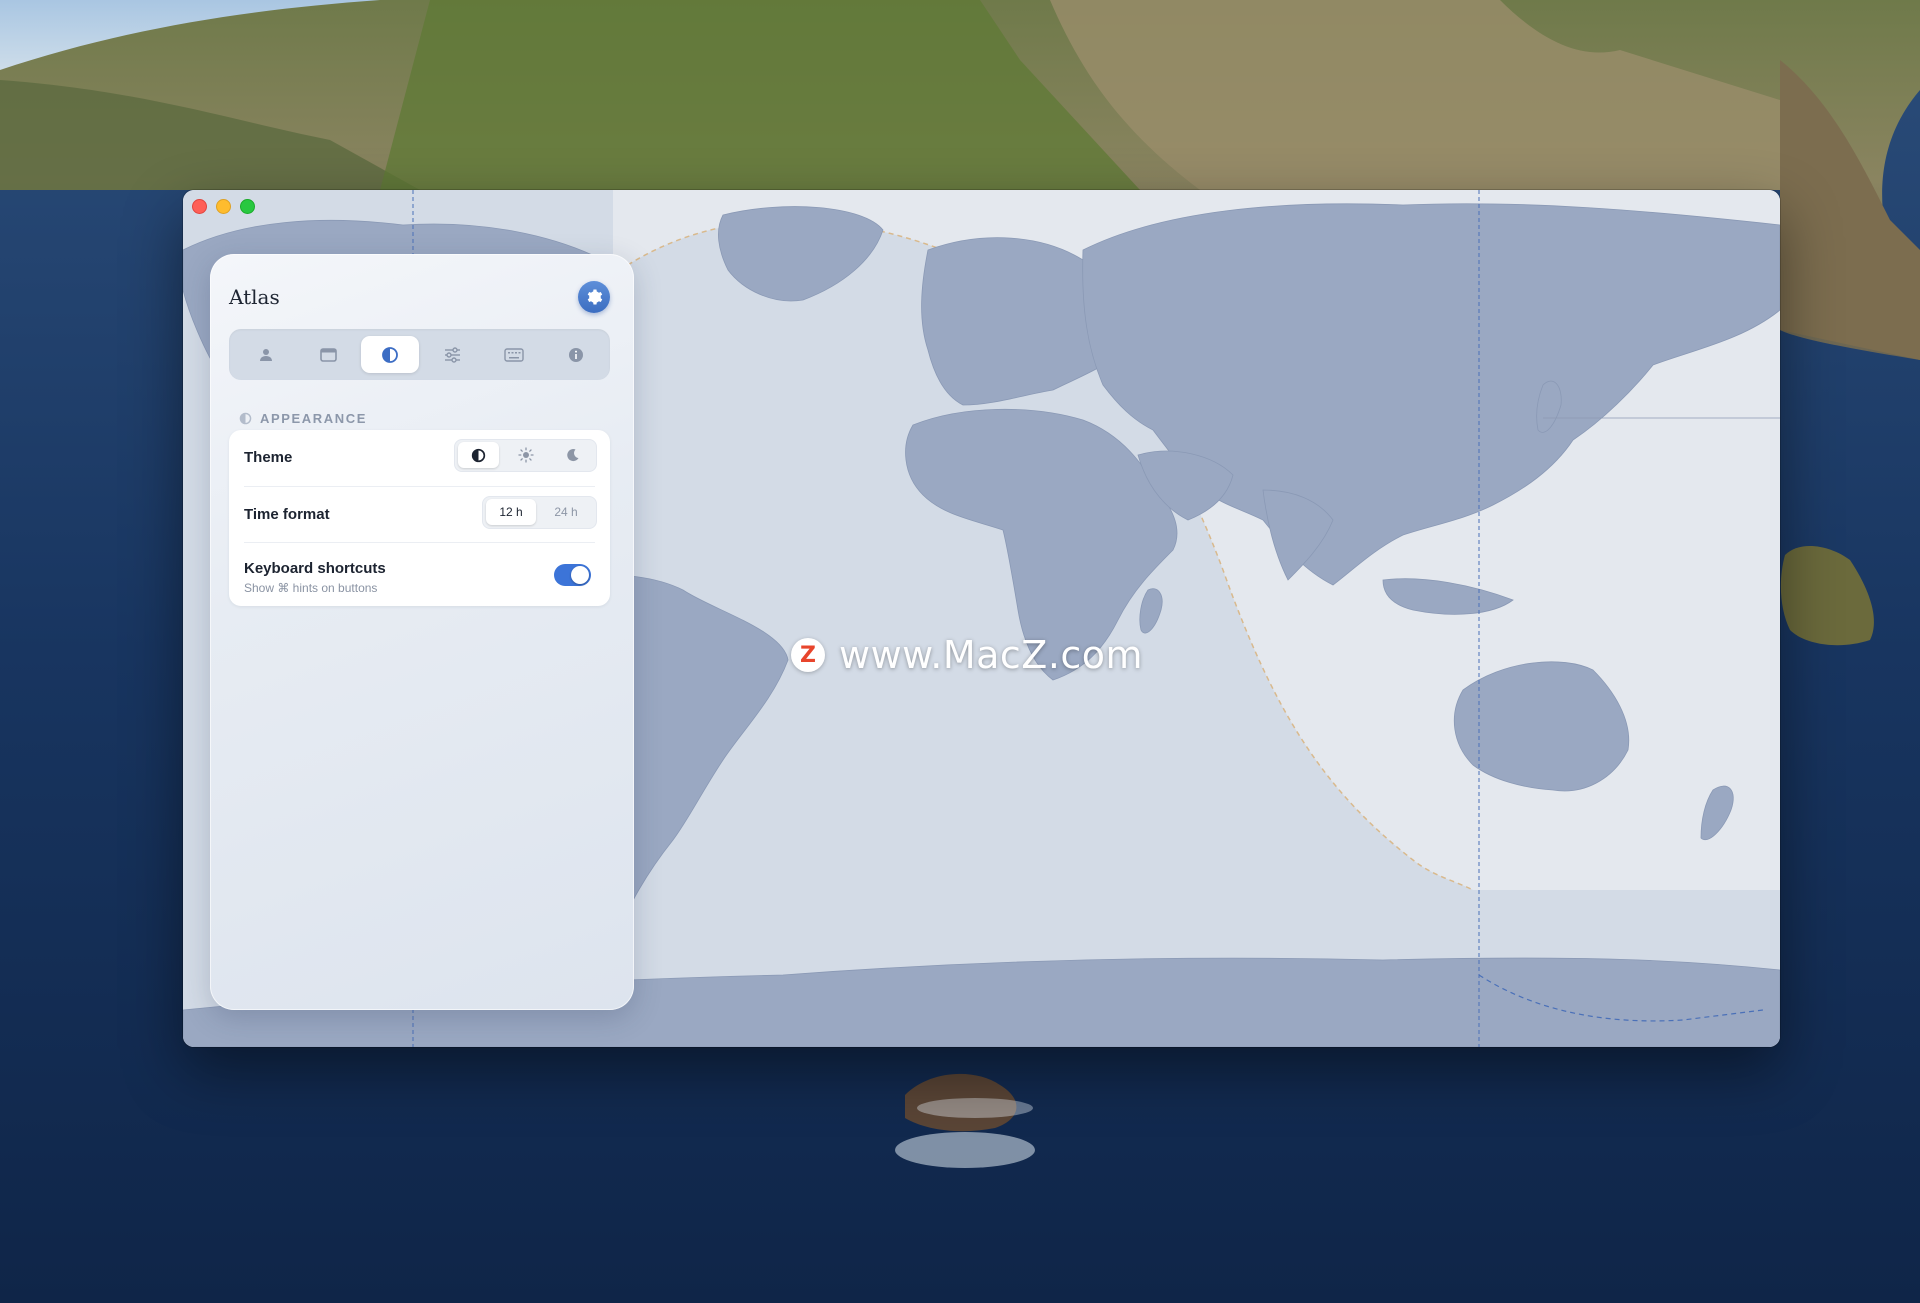 This screenshot has width=1920, height=1303. I want to click on watermark-logo-letter: Z, so click(808, 655).